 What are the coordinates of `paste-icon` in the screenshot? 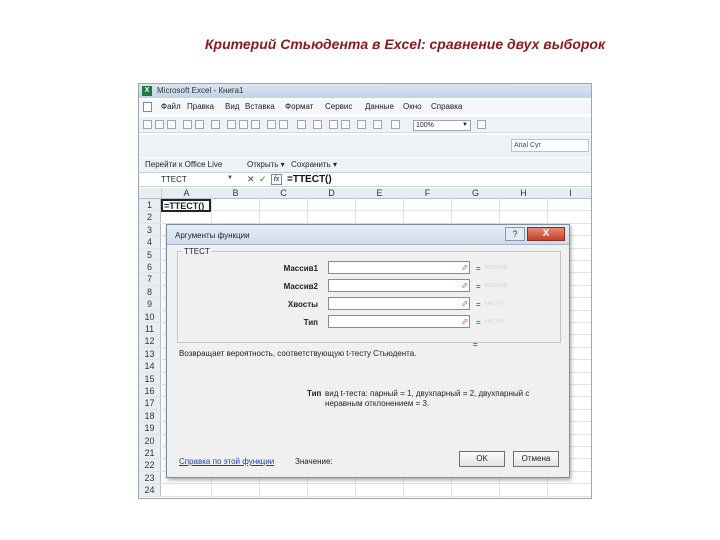 It's located at (255, 124).